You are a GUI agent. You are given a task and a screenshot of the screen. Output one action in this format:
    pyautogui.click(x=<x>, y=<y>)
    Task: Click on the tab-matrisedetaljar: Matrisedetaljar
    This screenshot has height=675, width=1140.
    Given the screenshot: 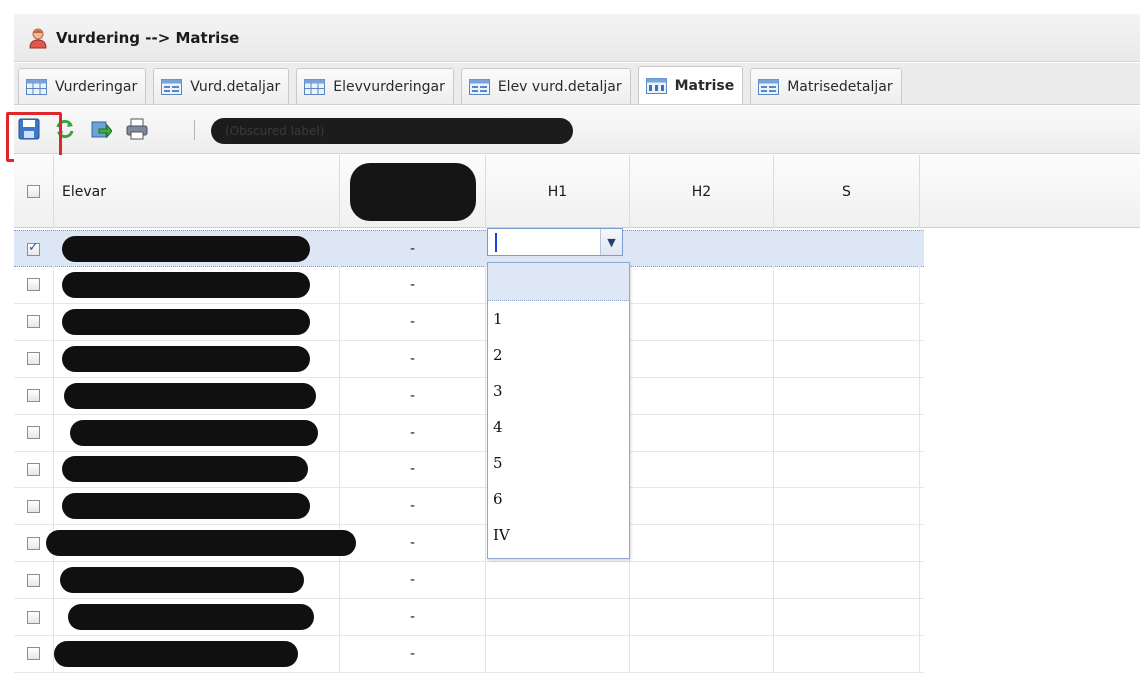 What is the action you would take?
    pyautogui.click(x=826, y=86)
    